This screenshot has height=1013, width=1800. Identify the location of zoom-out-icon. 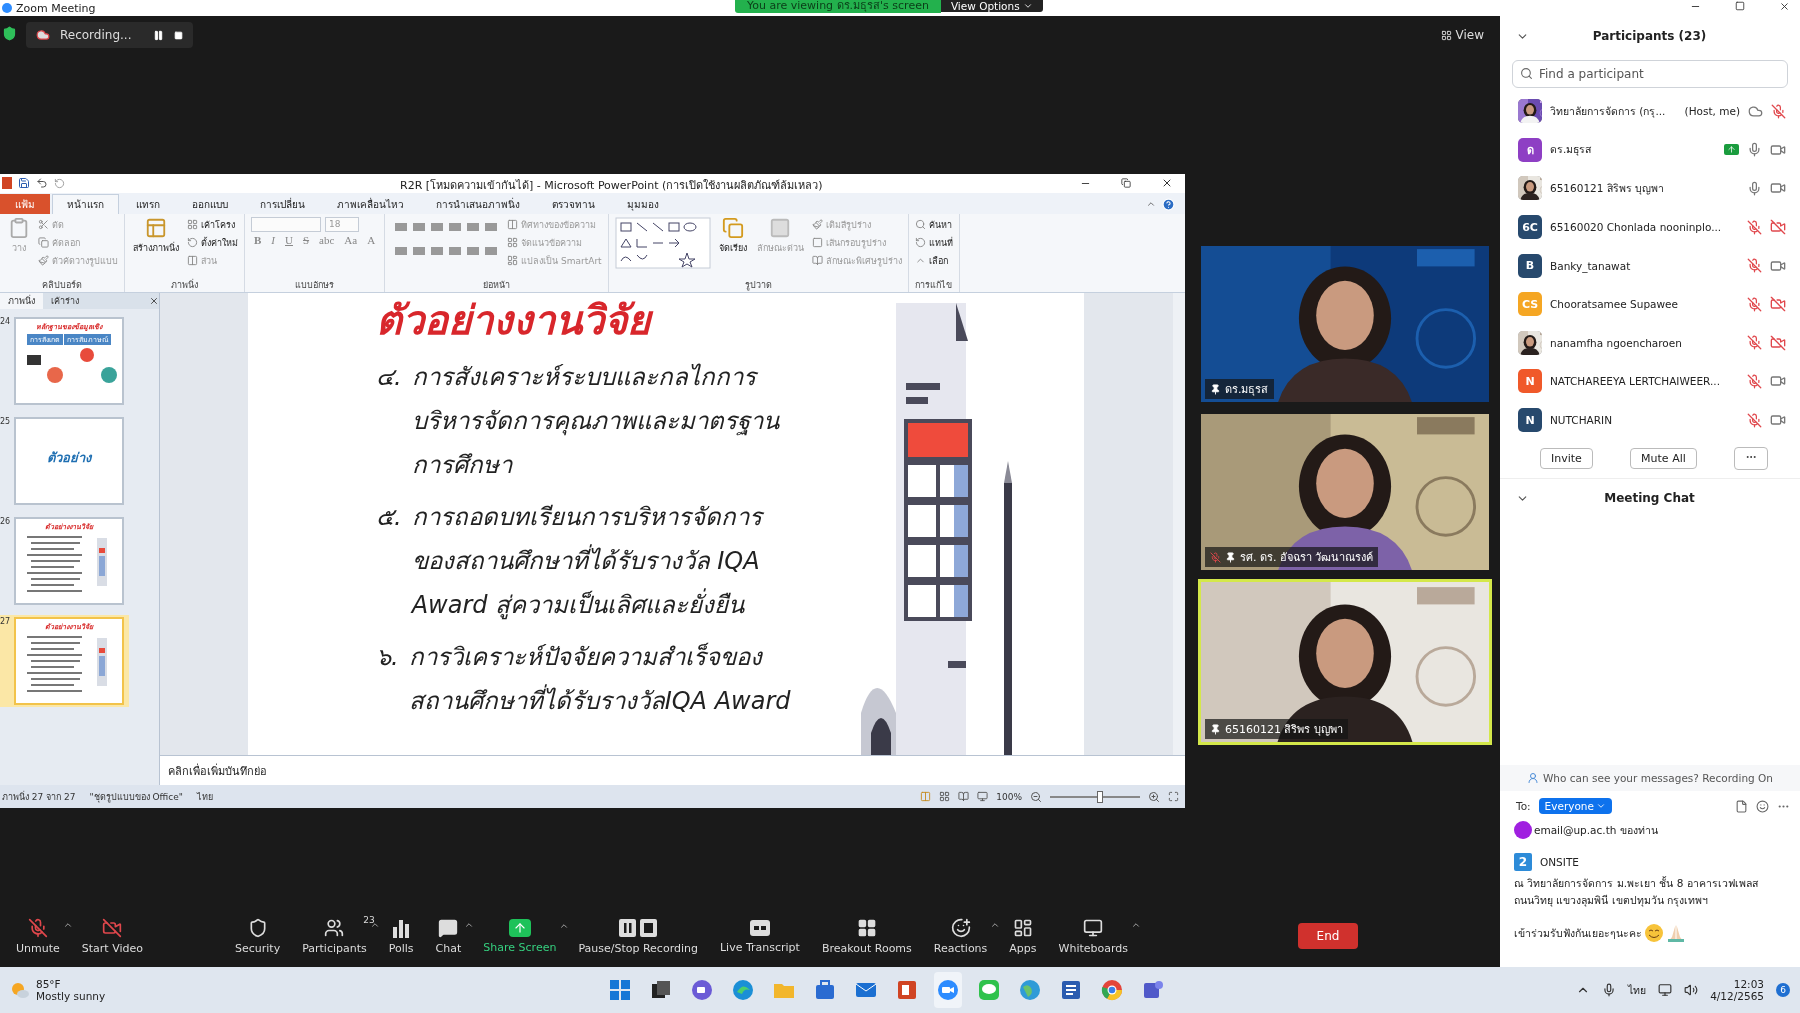
(1036, 796).